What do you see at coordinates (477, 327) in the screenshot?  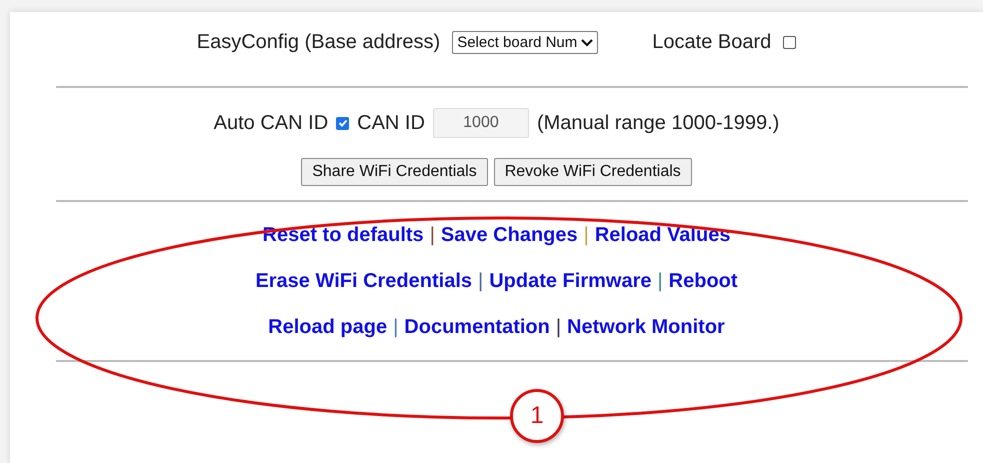 I see `nav-link: Documentation` at bounding box center [477, 327].